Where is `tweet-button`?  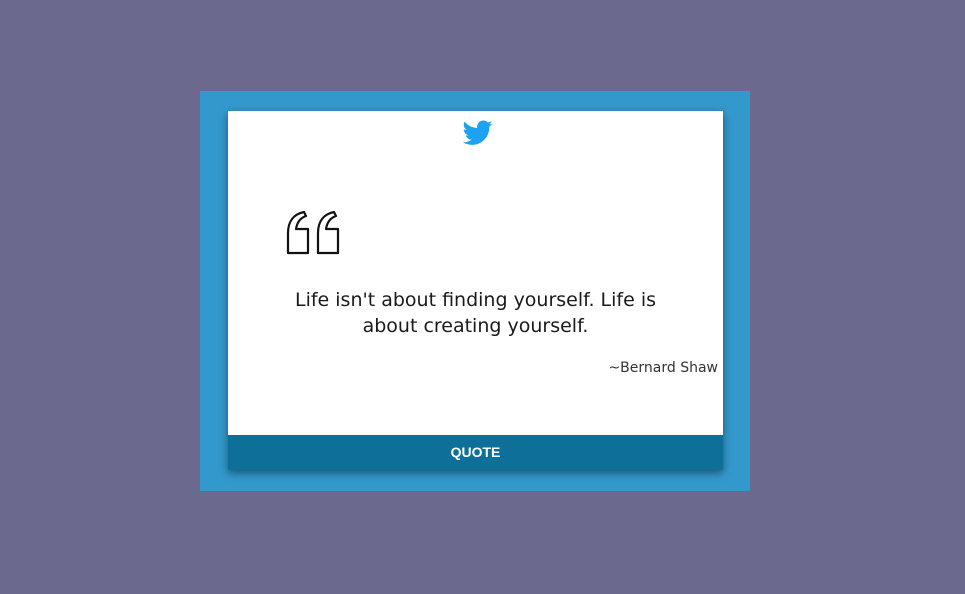
tweet-button is located at coordinates (478, 133).